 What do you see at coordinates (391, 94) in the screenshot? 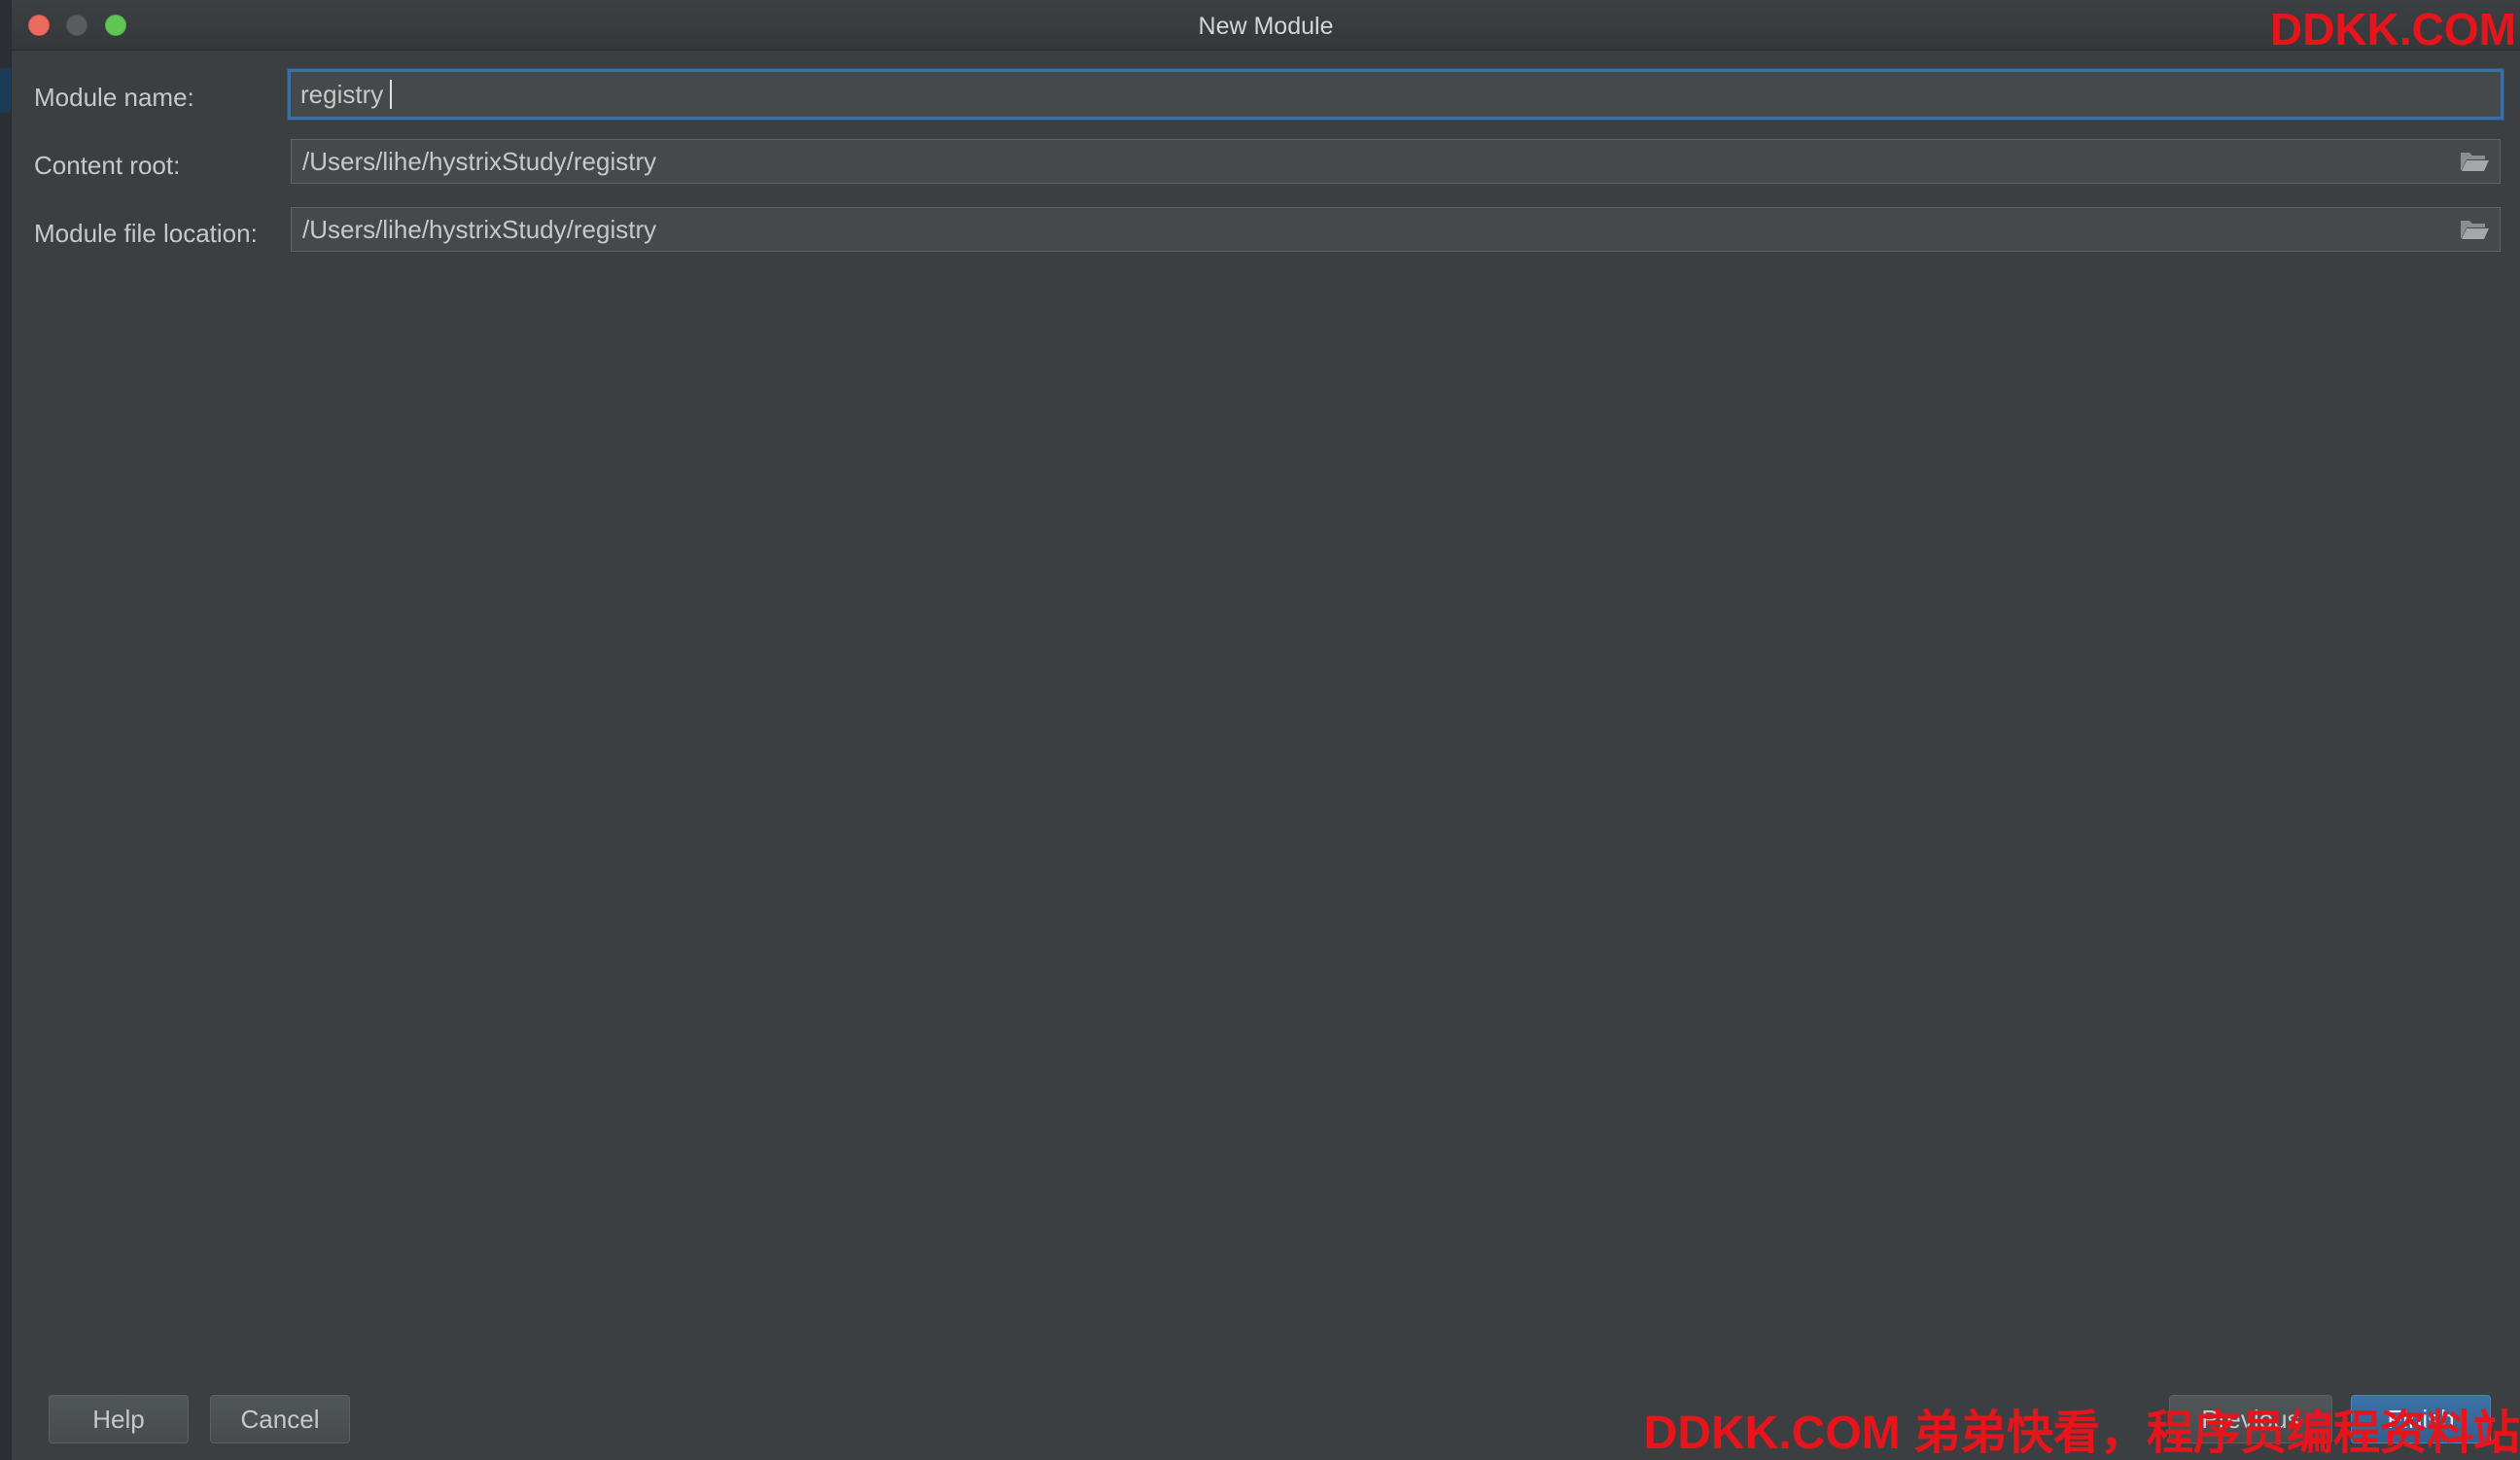
I see `text-caret` at bounding box center [391, 94].